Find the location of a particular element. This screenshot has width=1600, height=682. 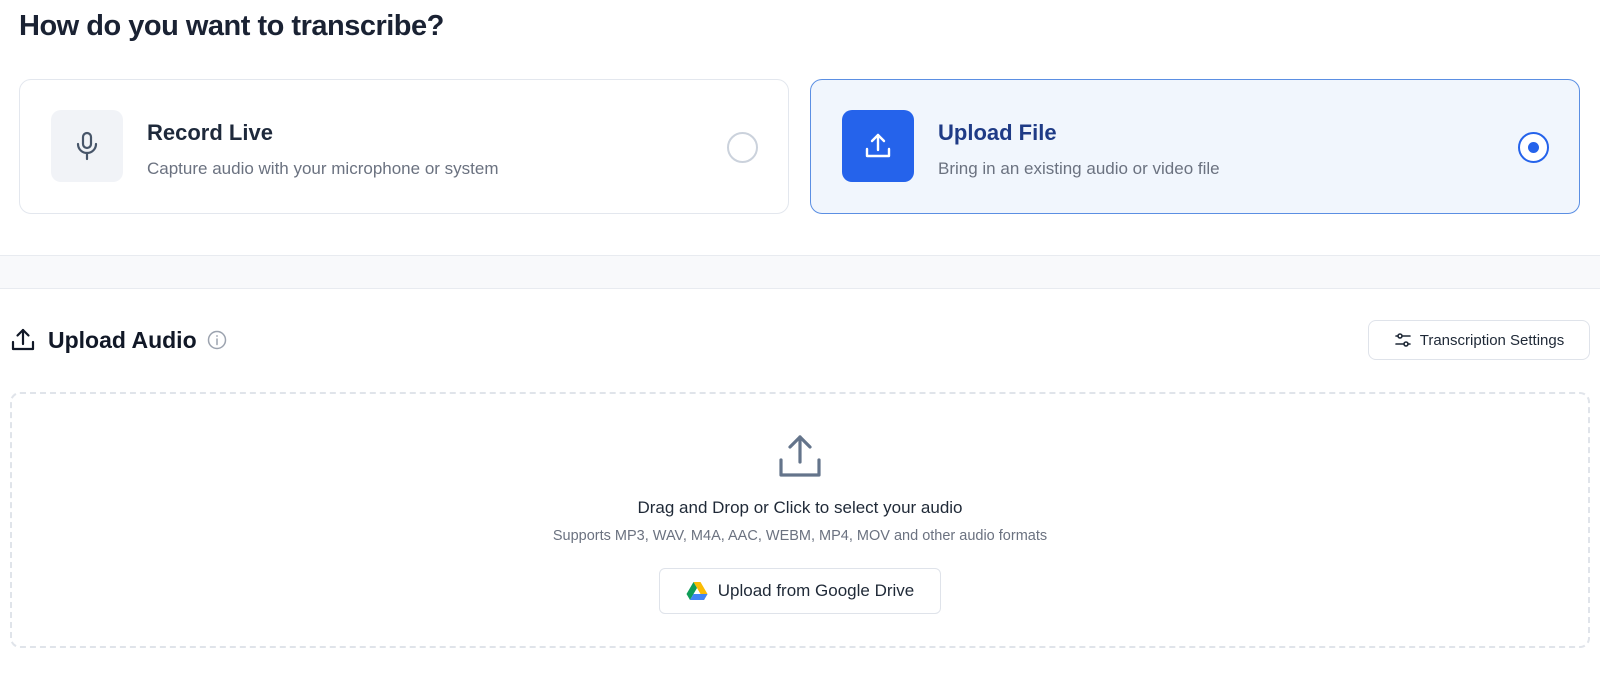

record-live-radio is located at coordinates (742, 147).